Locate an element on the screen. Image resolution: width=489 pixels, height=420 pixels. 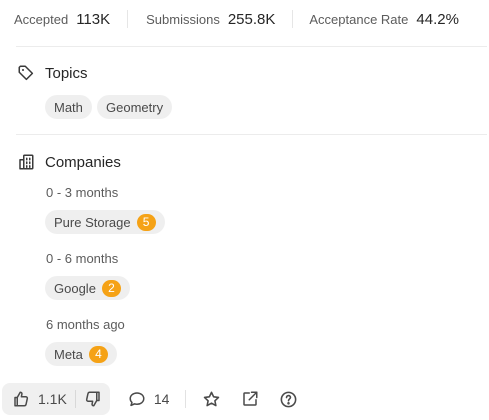
topic-tag: Geometry is located at coordinates (135, 107).